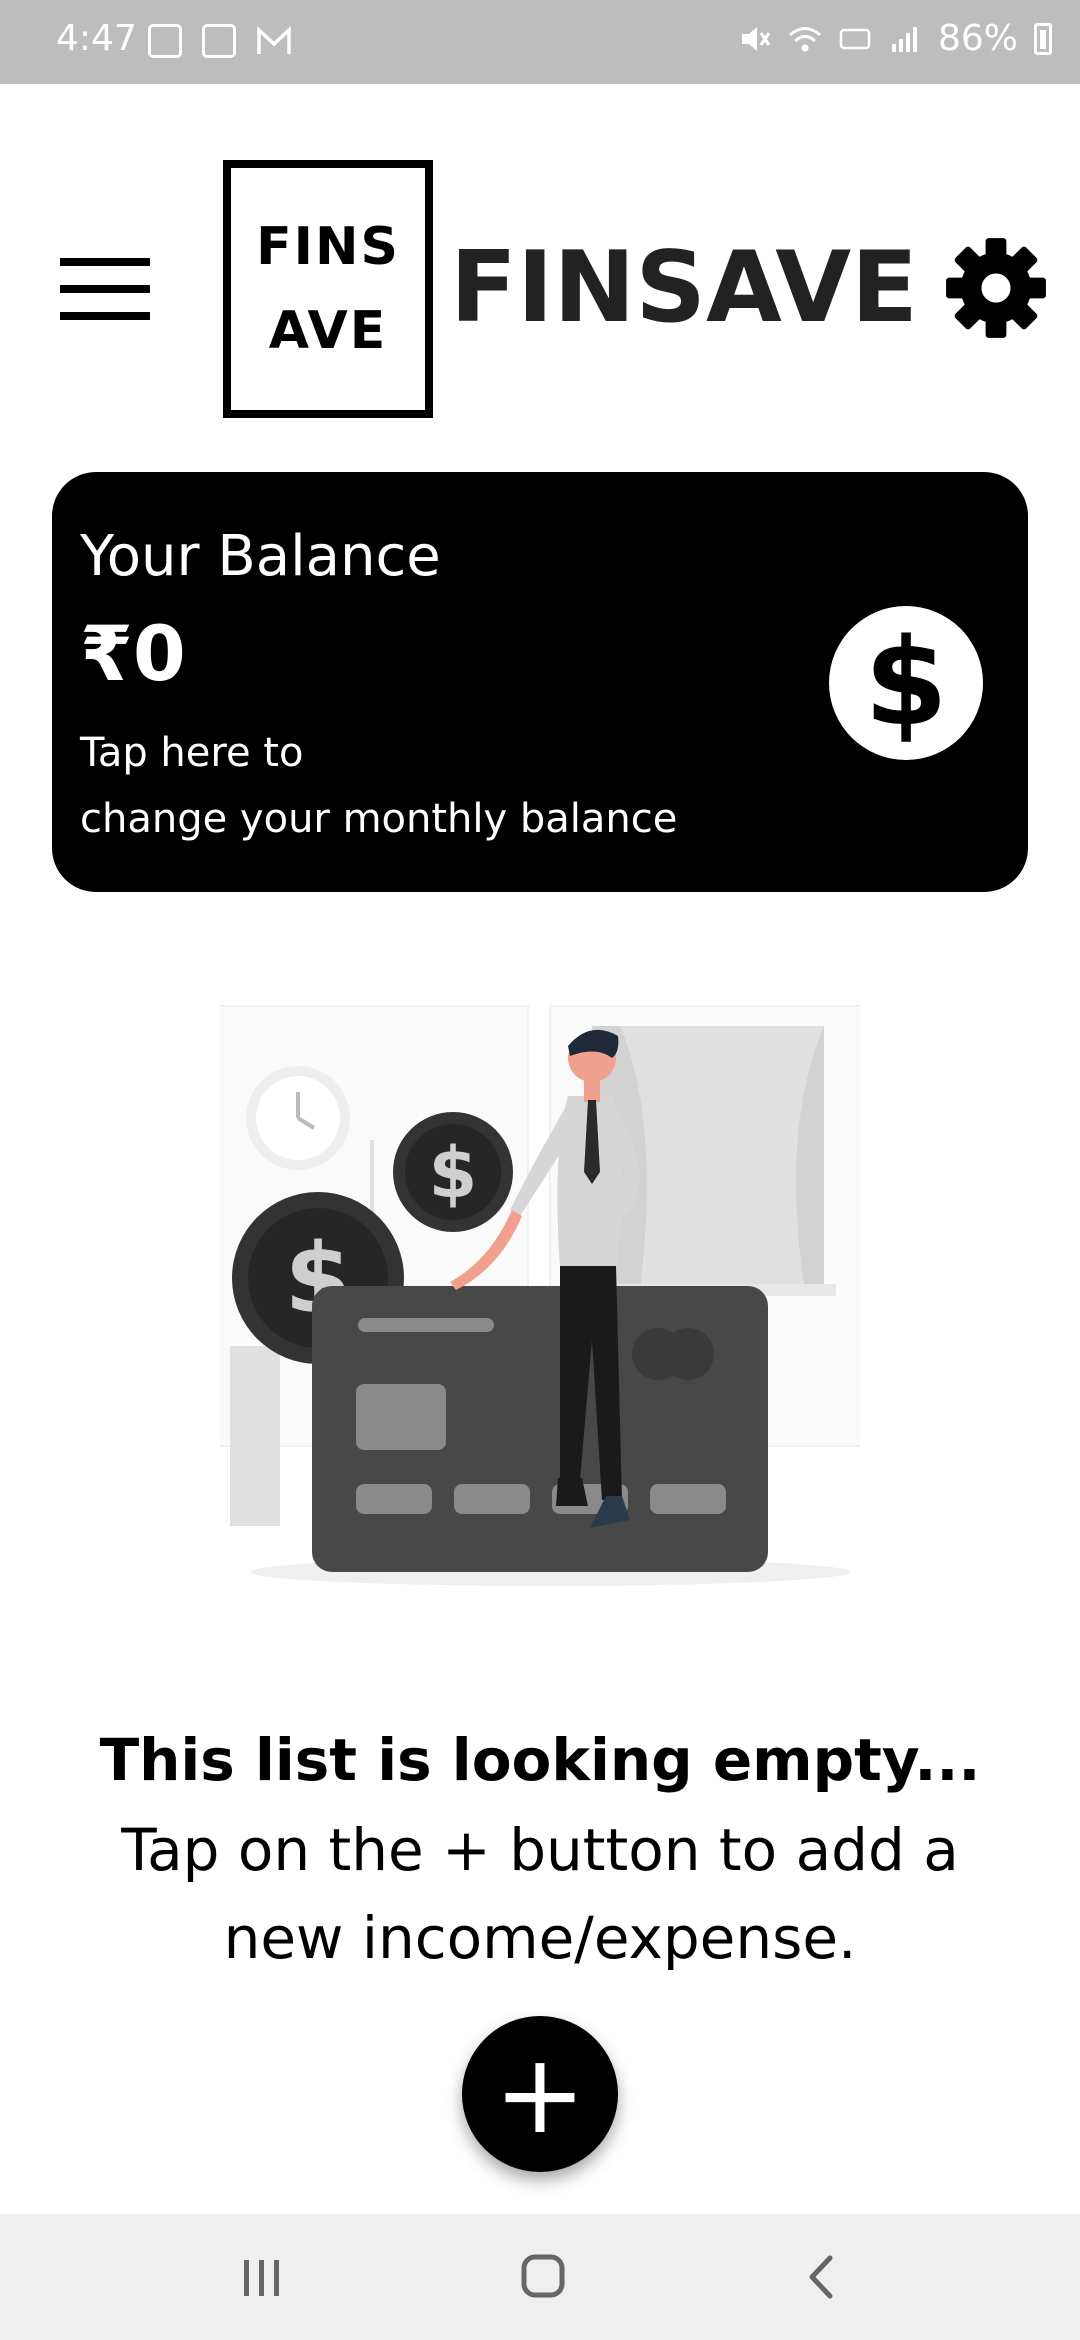  I want to click on app-logo: FINS AVE, so click(328, 289).